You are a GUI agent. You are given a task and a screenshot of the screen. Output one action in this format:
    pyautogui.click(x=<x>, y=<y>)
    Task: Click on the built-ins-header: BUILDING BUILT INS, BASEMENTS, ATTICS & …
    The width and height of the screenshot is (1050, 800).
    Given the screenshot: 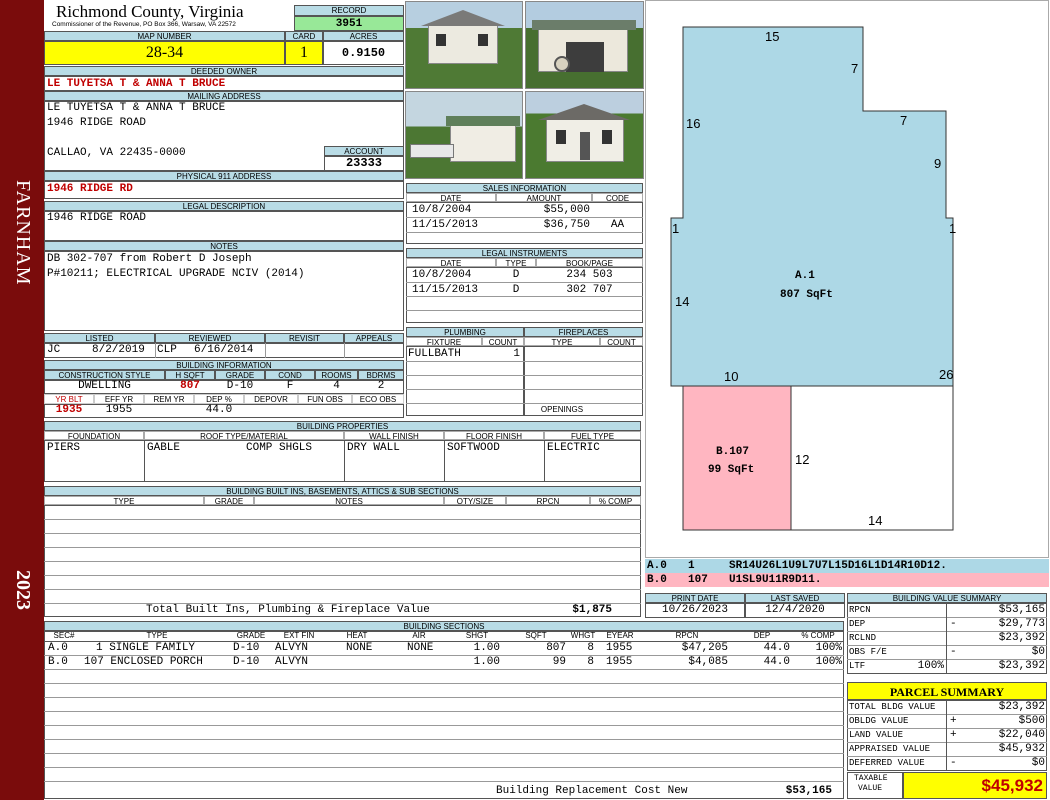 What is the action you would take?
    pyautogui.click(x=342, y=491)
    